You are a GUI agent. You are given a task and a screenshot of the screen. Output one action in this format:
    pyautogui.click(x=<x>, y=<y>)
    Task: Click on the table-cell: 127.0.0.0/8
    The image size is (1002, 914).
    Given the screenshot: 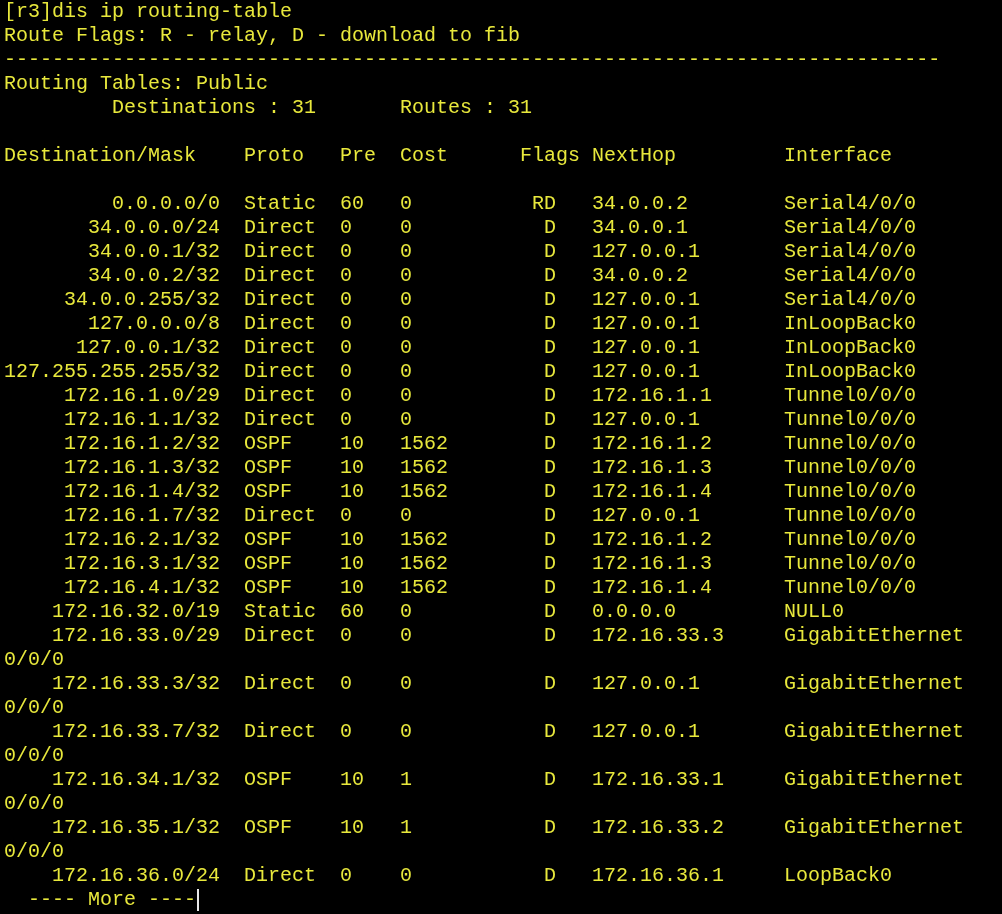 What is the action you would take?
    pyautogui.click(x=154, y=323)
    